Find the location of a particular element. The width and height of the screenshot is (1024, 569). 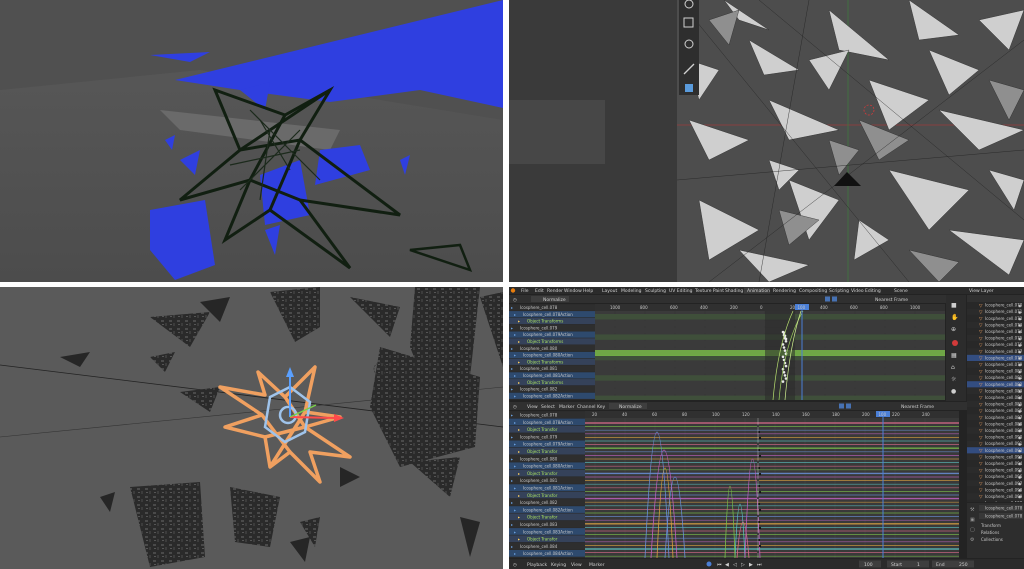

graph-menu-view: View is located at coordinates (532, 407).